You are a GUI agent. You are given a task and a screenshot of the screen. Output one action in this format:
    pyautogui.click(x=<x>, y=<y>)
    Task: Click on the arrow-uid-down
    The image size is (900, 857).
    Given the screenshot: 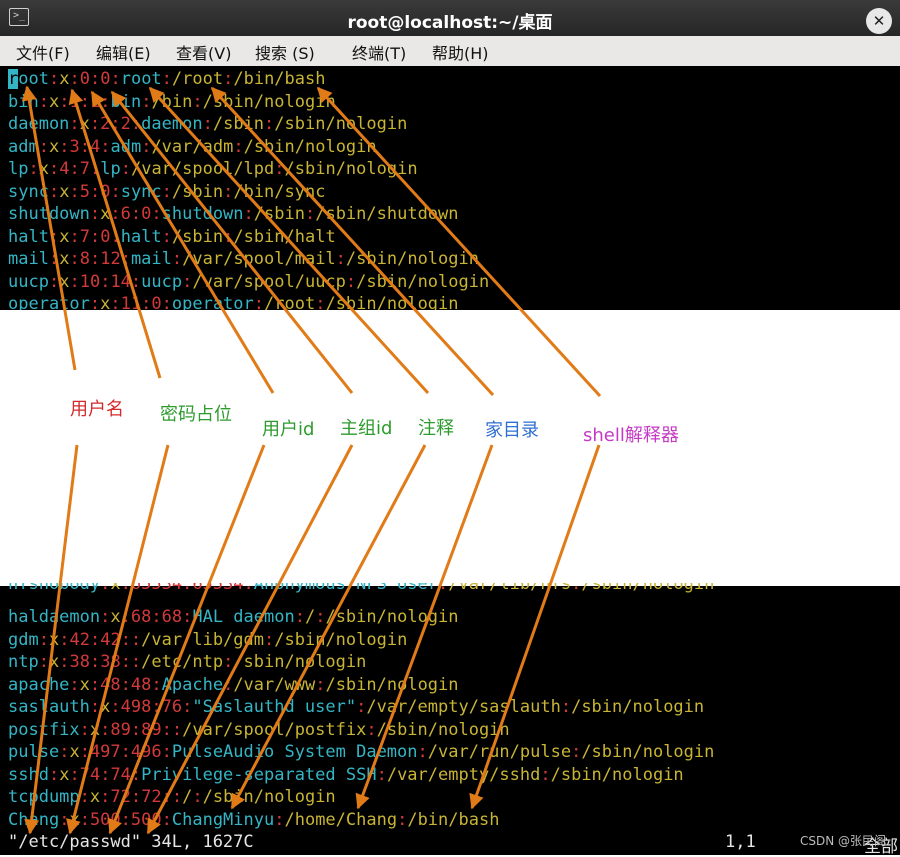 What is the action you would take?
    pyautogui.click(x=187, y=639)
    